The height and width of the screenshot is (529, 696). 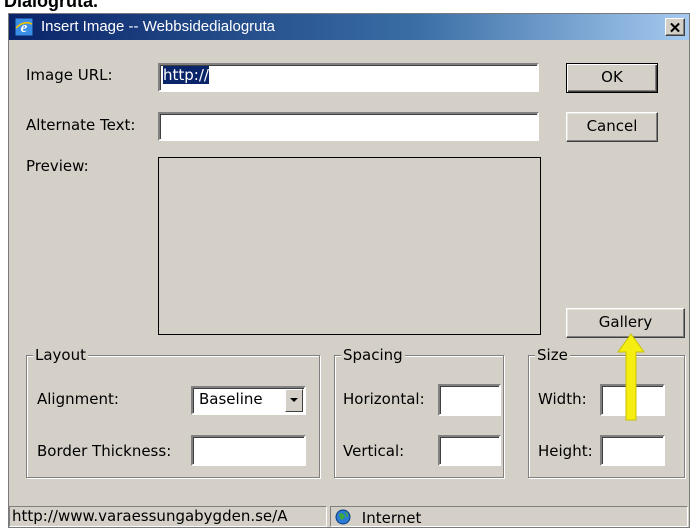 What do you see at coordinates (384, 399) in the screenshot?
I see `horizontal-label: Horizontal:` at bounding box center [384, 399].